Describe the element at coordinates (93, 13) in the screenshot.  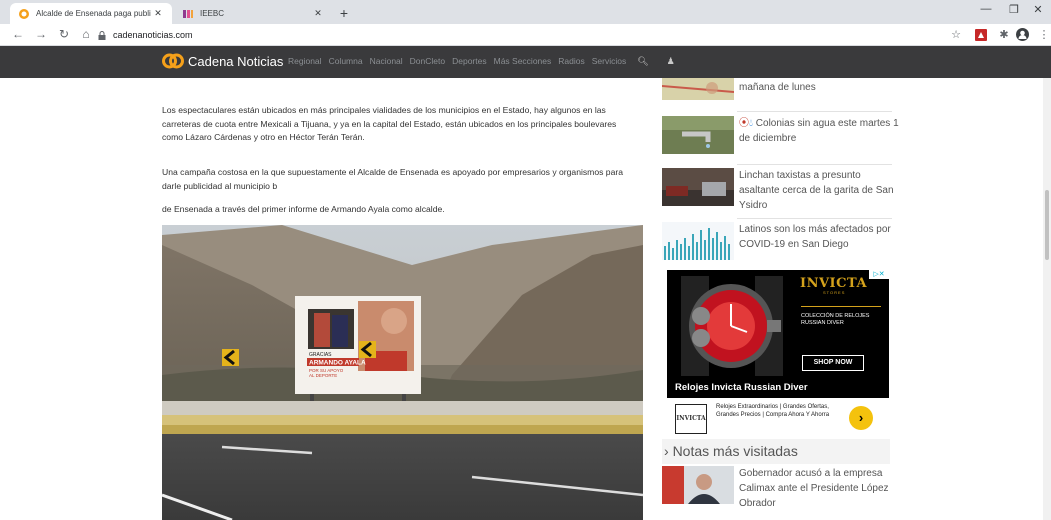
I see `tab-title: Alcalde de Ensenada paga publi` at that location.